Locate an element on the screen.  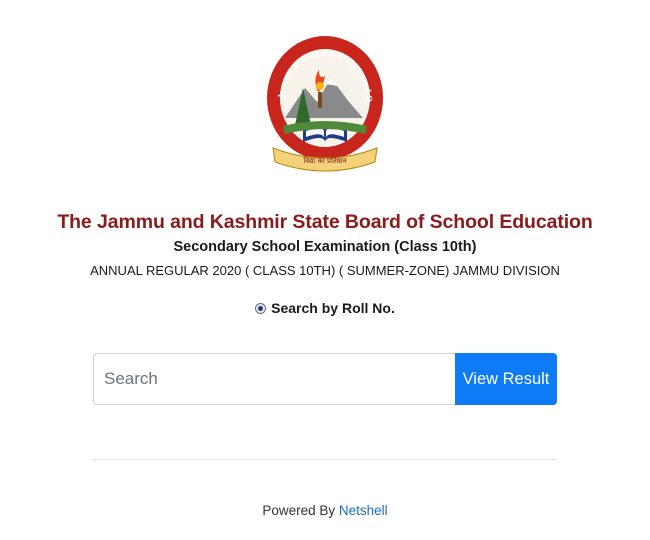
footer-prefix: Powered By is located at coordinates (300, 510).